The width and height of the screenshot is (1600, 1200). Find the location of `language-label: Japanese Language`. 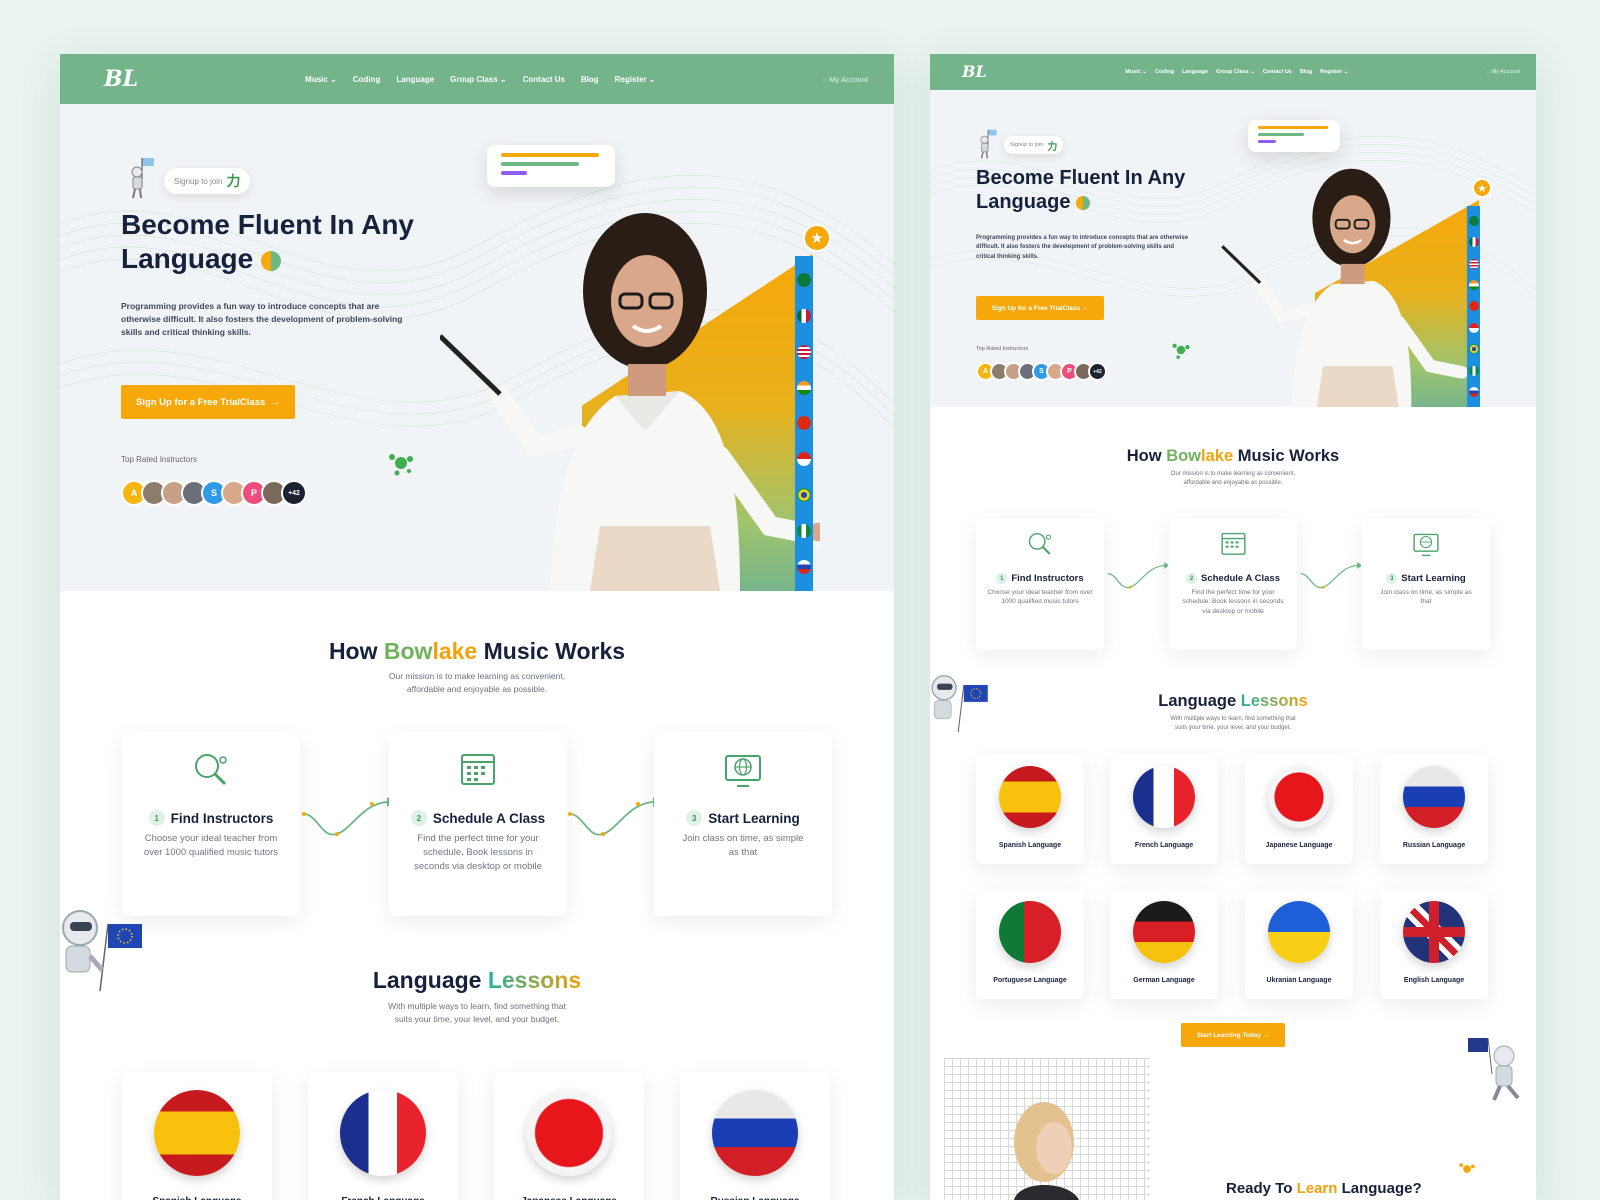

language-label: Japanese Language is located at coordinates (1299, 845).